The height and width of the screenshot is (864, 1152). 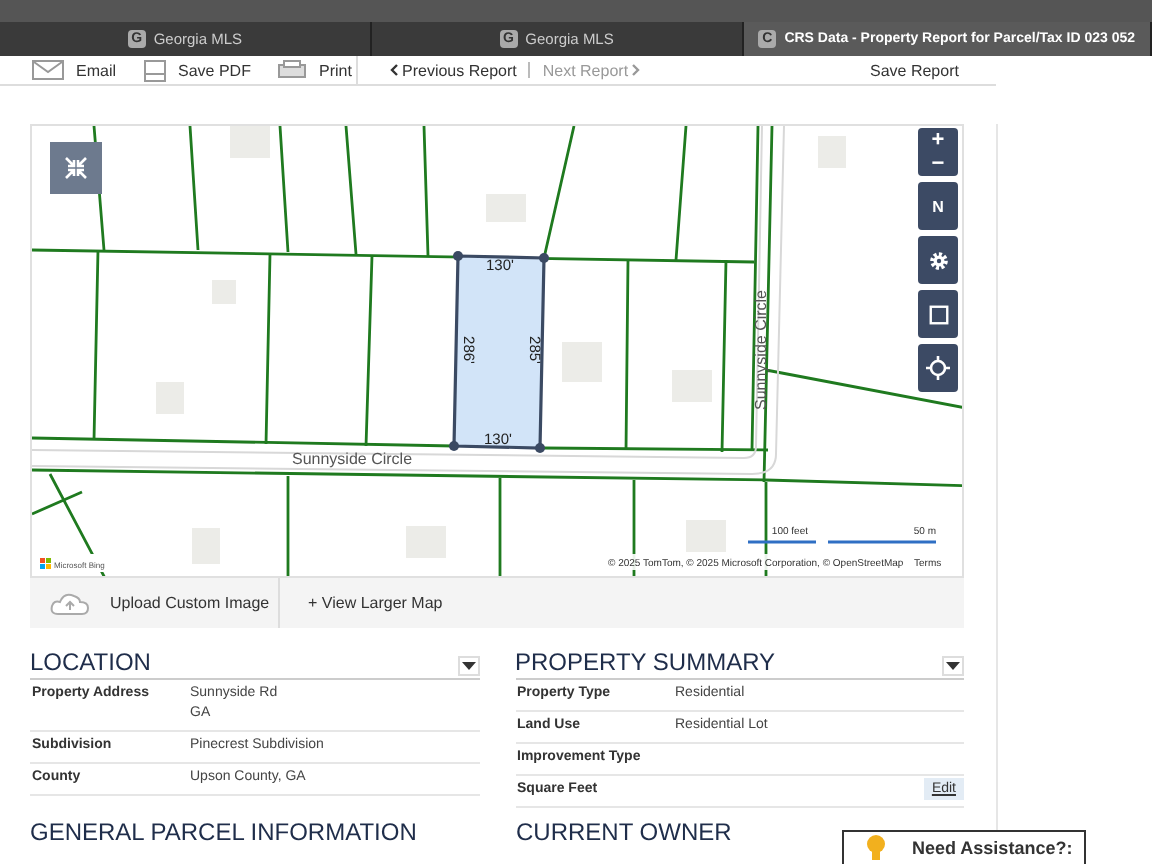 What do you see at coordinates (155, 70) in the screenshot?
I see `document-icon` at bounding box center [155, 70].